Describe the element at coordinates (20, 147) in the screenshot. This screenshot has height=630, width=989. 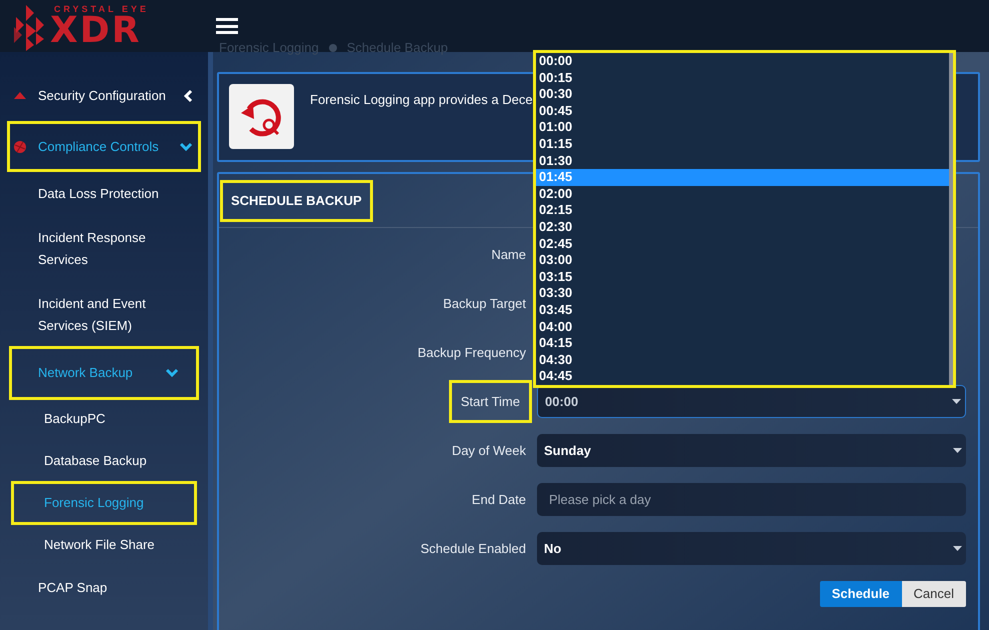
I see `globe-icon` at that location.